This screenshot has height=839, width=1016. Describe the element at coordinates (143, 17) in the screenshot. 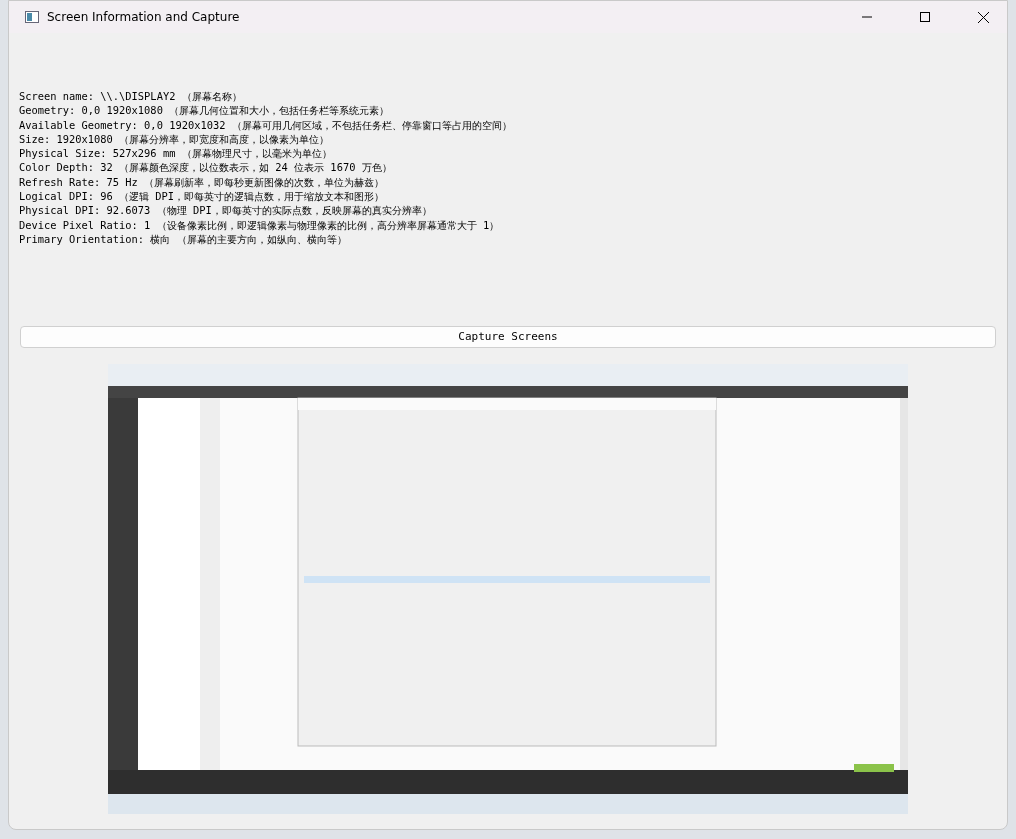

I see `window-title: Screen Information and Capture` at that location.